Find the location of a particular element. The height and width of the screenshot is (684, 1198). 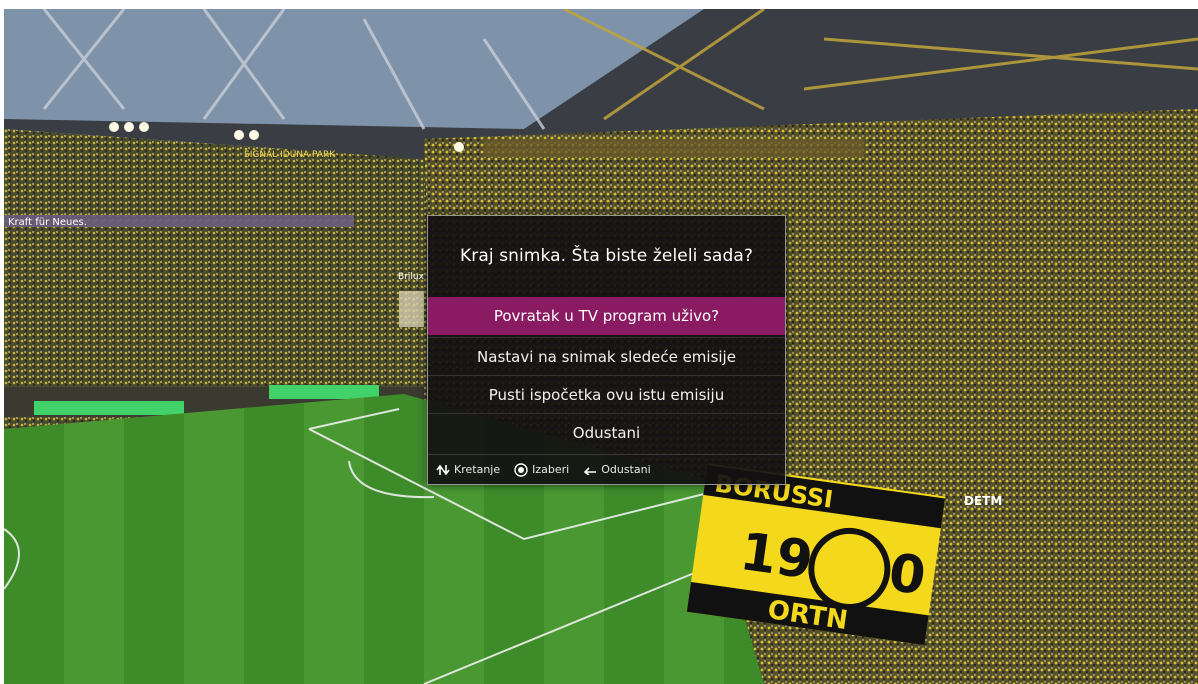

ok-button-icon is located at coordinates (521, 469).